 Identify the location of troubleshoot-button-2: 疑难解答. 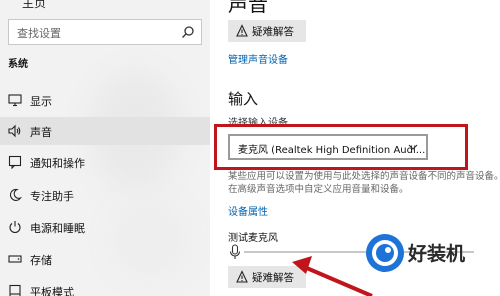
(267, 277).